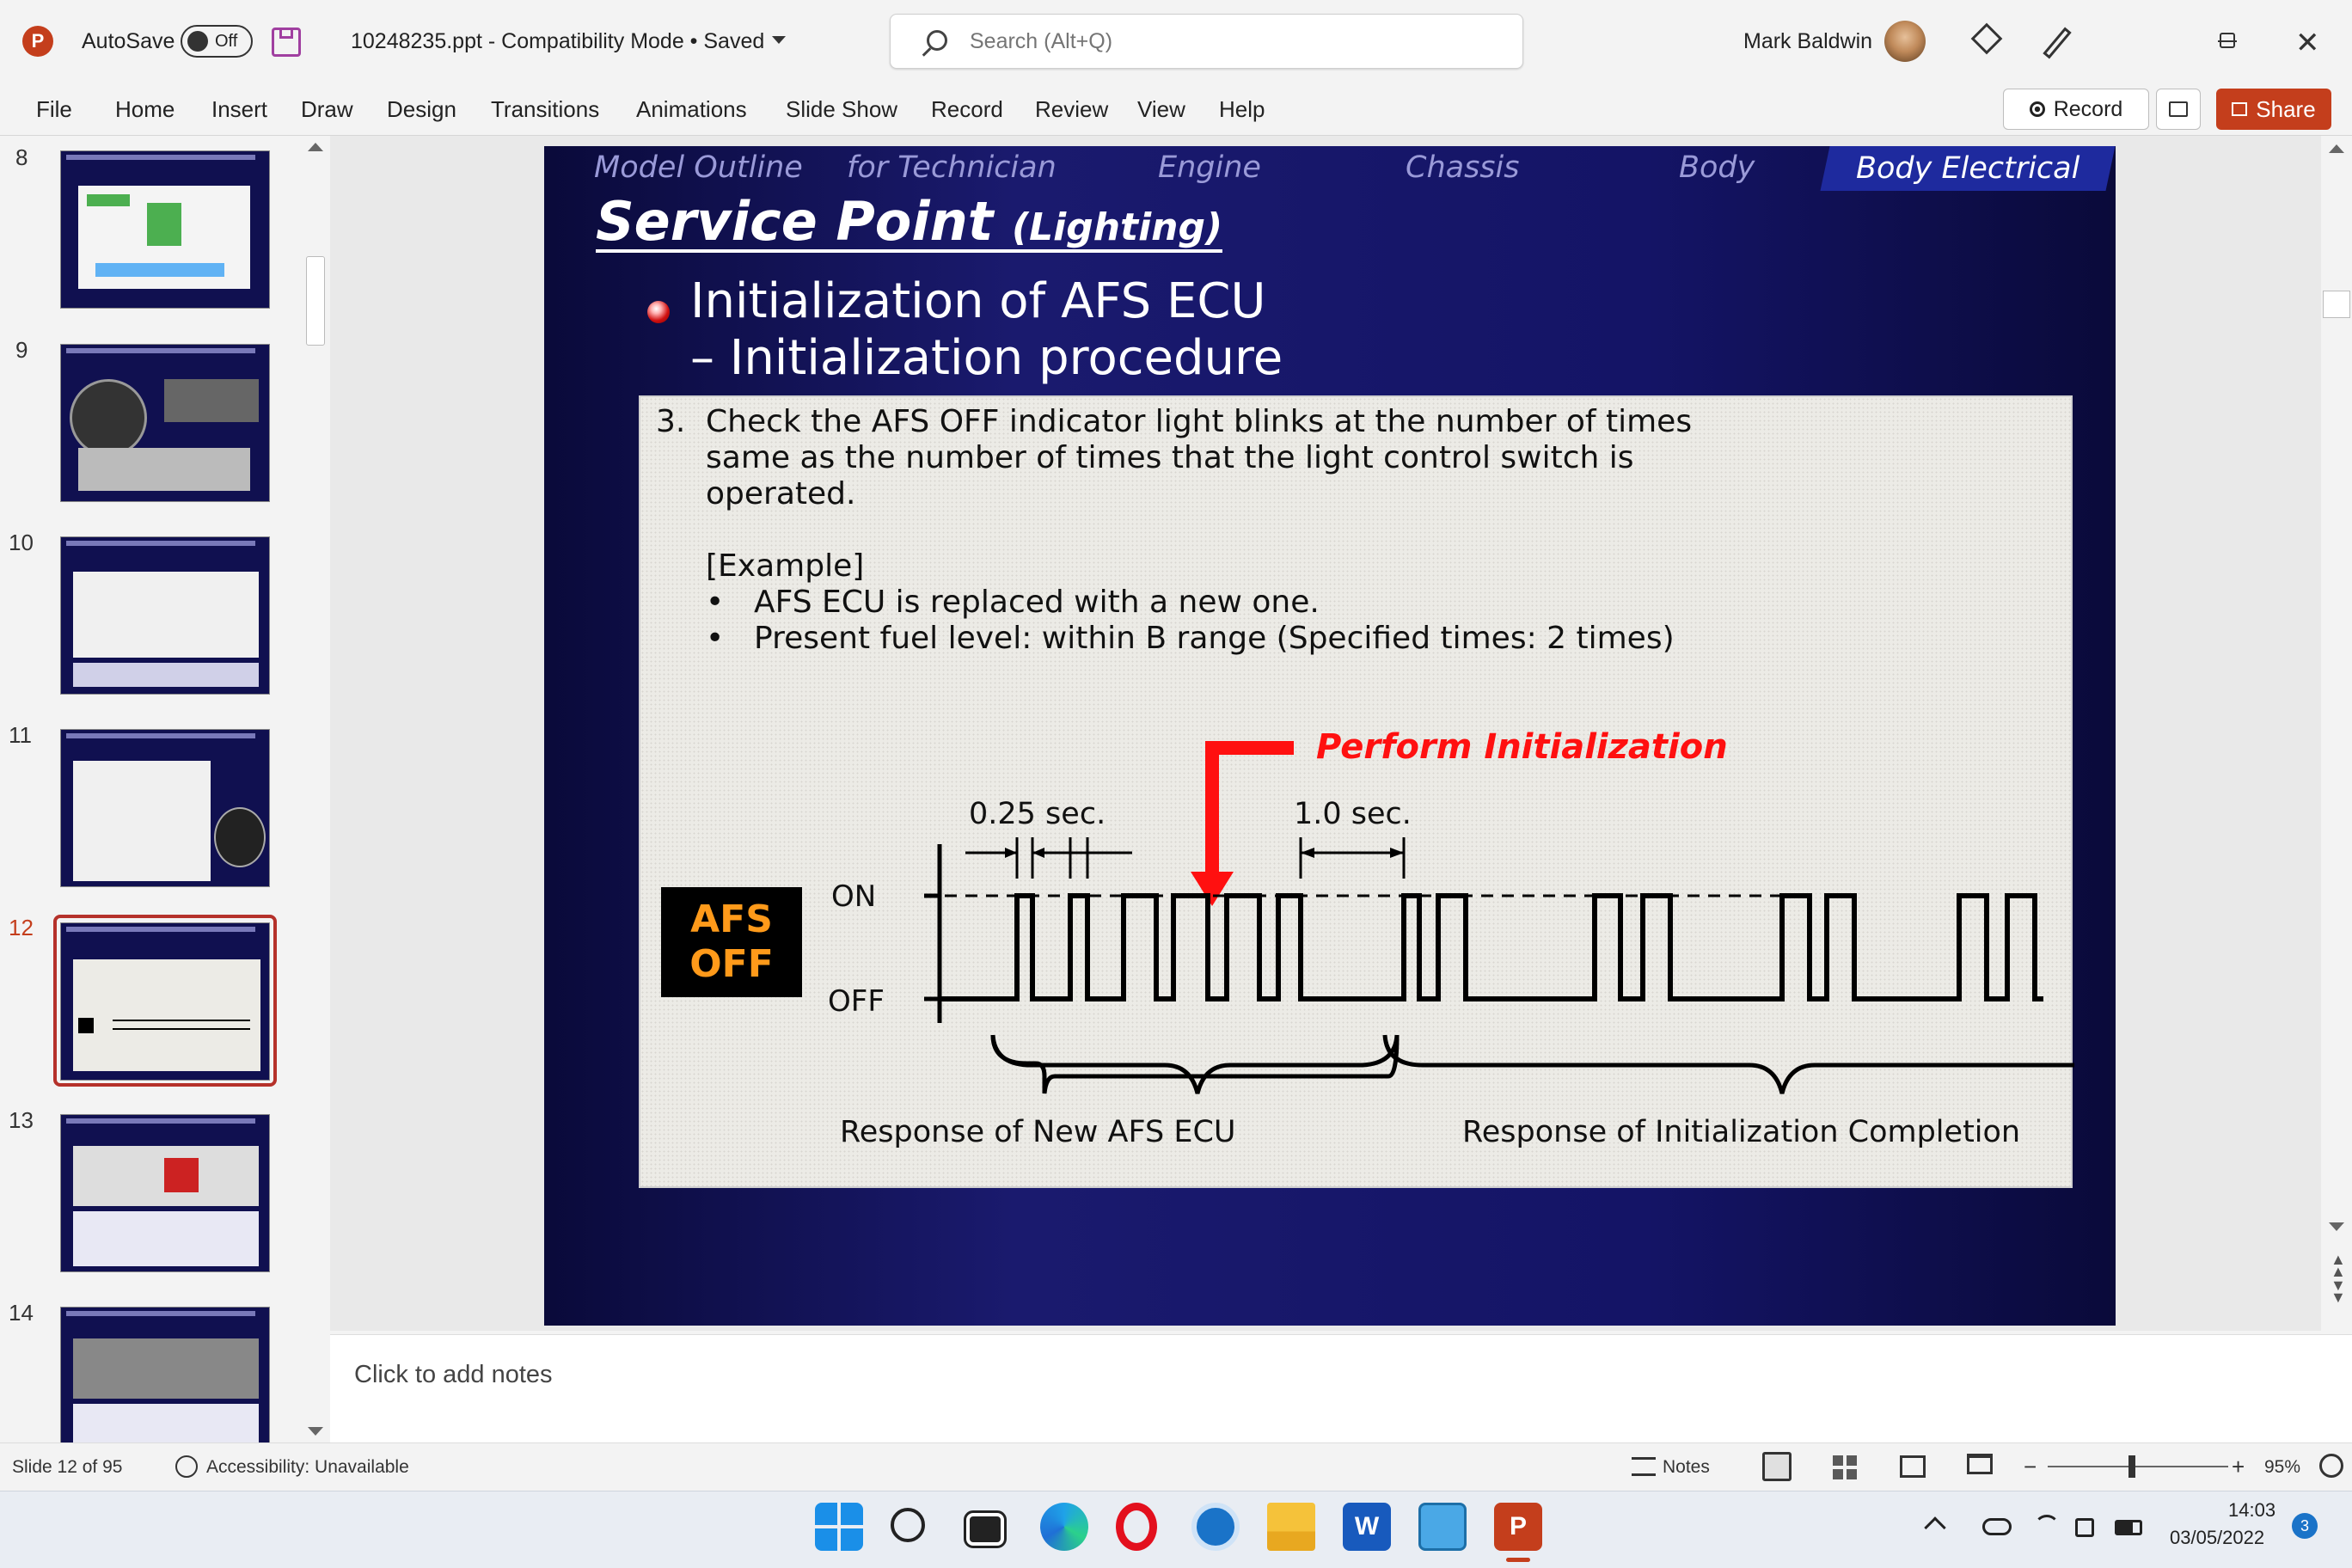 This screenshot has width=2352, height=1568. I want to click on tab-transitions: Transitions, so click(545, 109).